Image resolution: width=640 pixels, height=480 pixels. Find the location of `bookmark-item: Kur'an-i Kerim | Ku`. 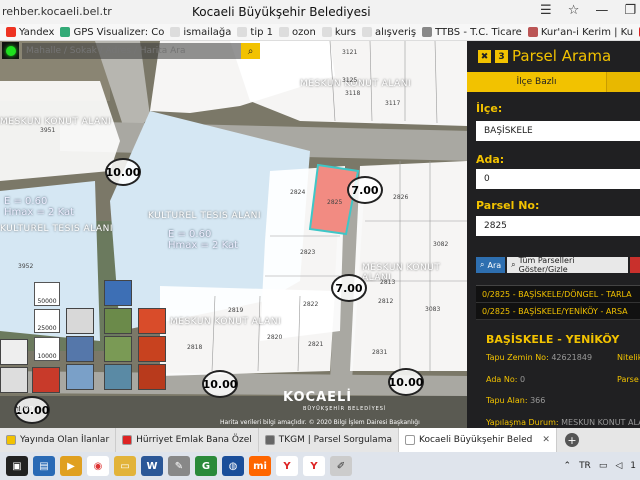

bookmark-item: Kur'an-i Kerim | Ku is located at coordinates (580, 32).